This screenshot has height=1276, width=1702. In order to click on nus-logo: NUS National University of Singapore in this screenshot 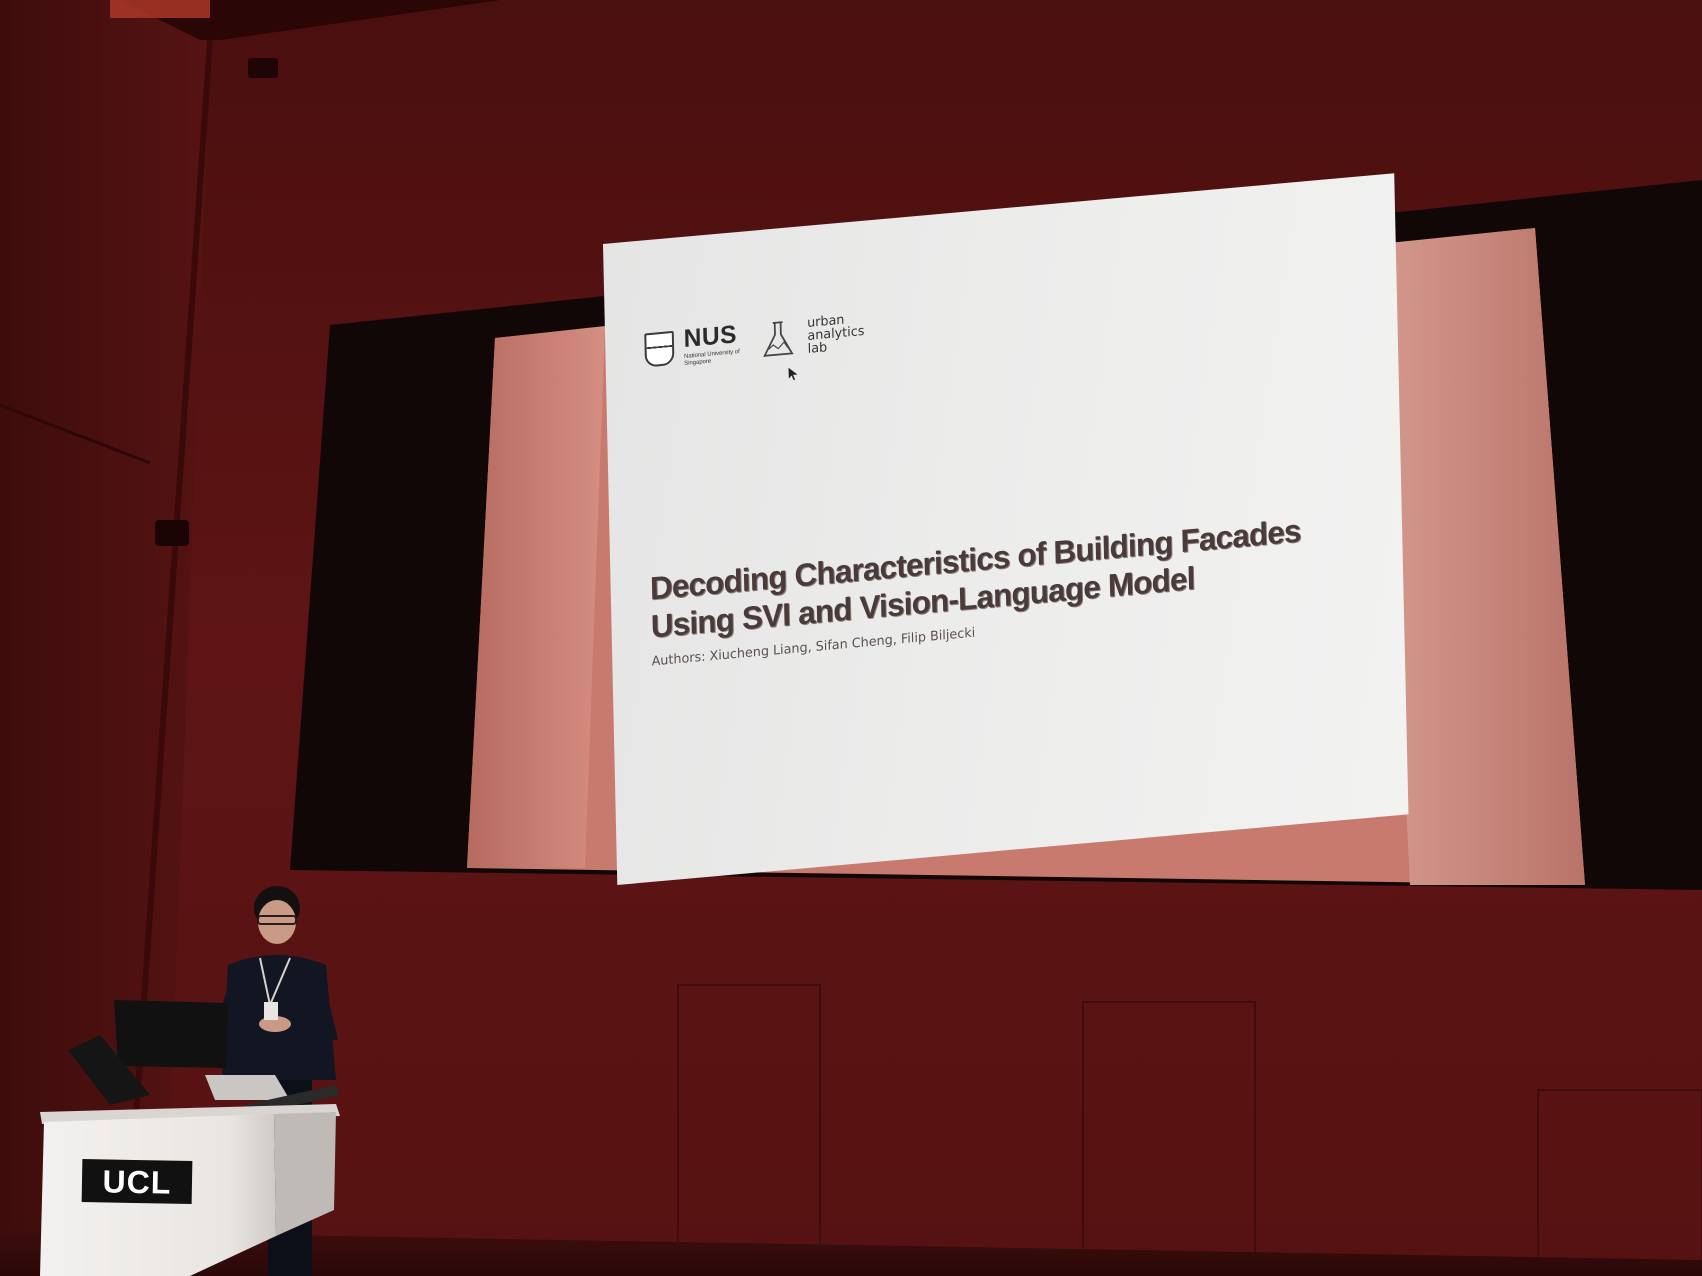, I will do `click(713, 343)`.